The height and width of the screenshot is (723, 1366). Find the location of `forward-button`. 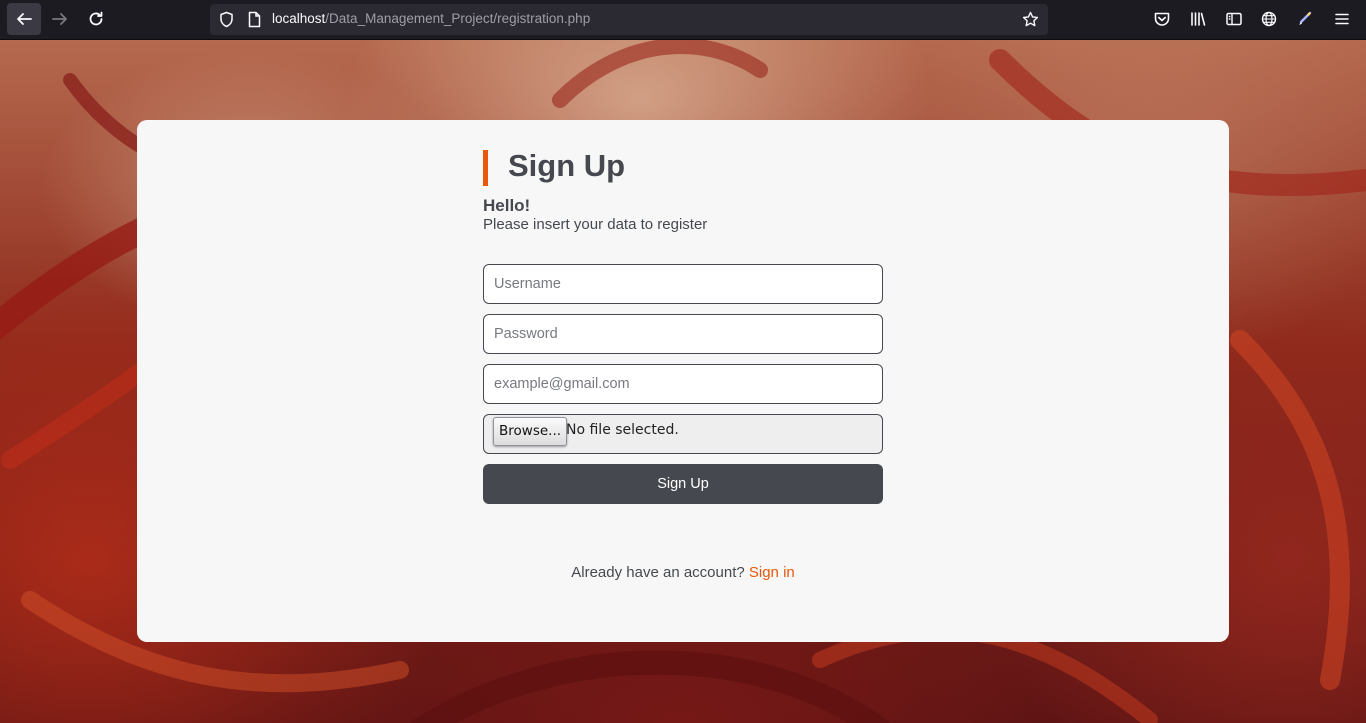

forward-button is located at coordinates (60, 19).